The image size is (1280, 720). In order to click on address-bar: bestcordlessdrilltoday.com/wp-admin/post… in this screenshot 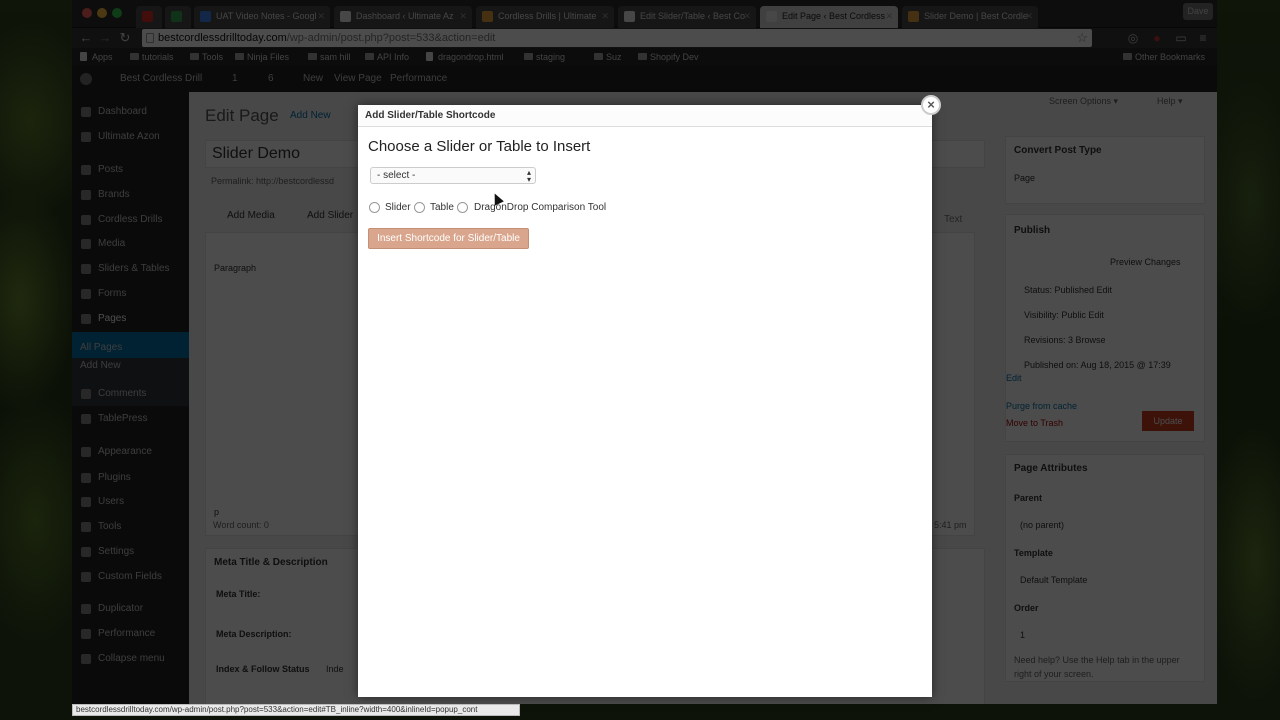, I will do `click(617, 38)`.